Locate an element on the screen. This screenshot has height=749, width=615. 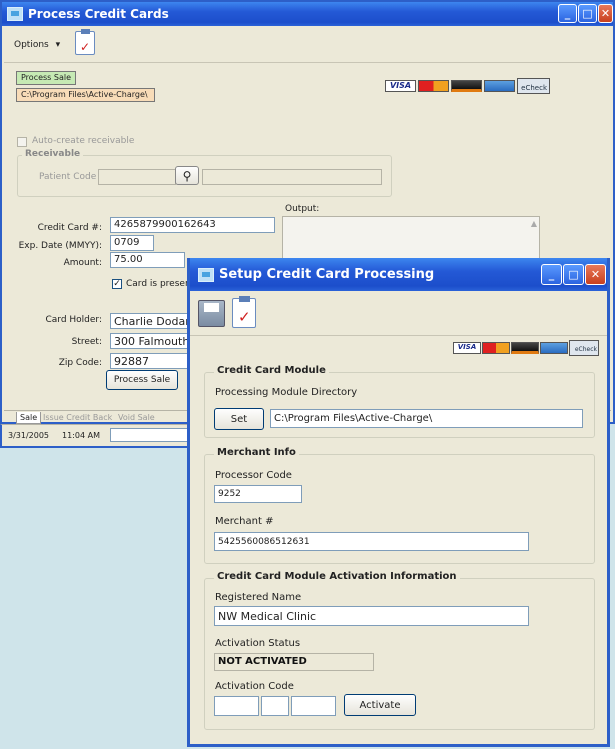
setup-toolbar-divider is located at coordinates (398, 335).